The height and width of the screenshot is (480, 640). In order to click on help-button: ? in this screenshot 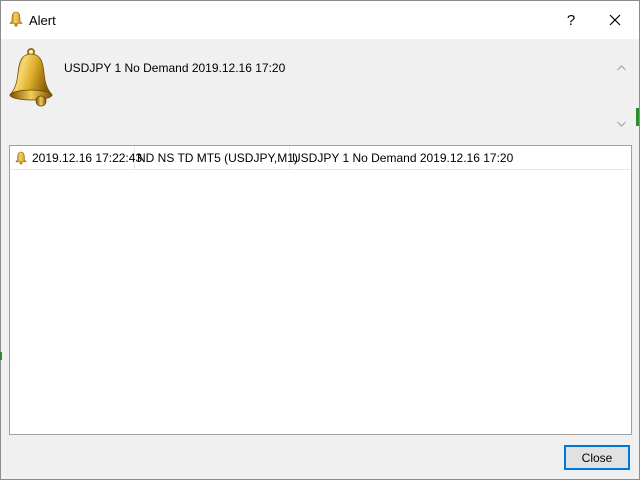, I will do `click(571, 20)`.